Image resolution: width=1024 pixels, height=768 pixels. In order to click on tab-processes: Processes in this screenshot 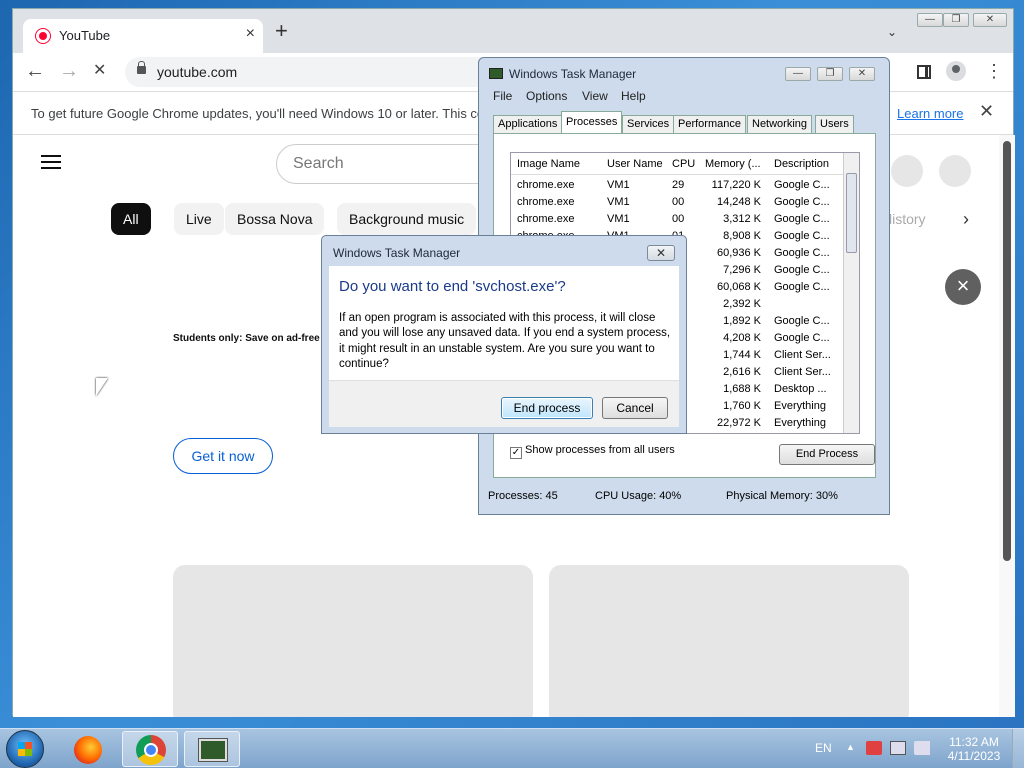, I will do `click(592, 122)`.